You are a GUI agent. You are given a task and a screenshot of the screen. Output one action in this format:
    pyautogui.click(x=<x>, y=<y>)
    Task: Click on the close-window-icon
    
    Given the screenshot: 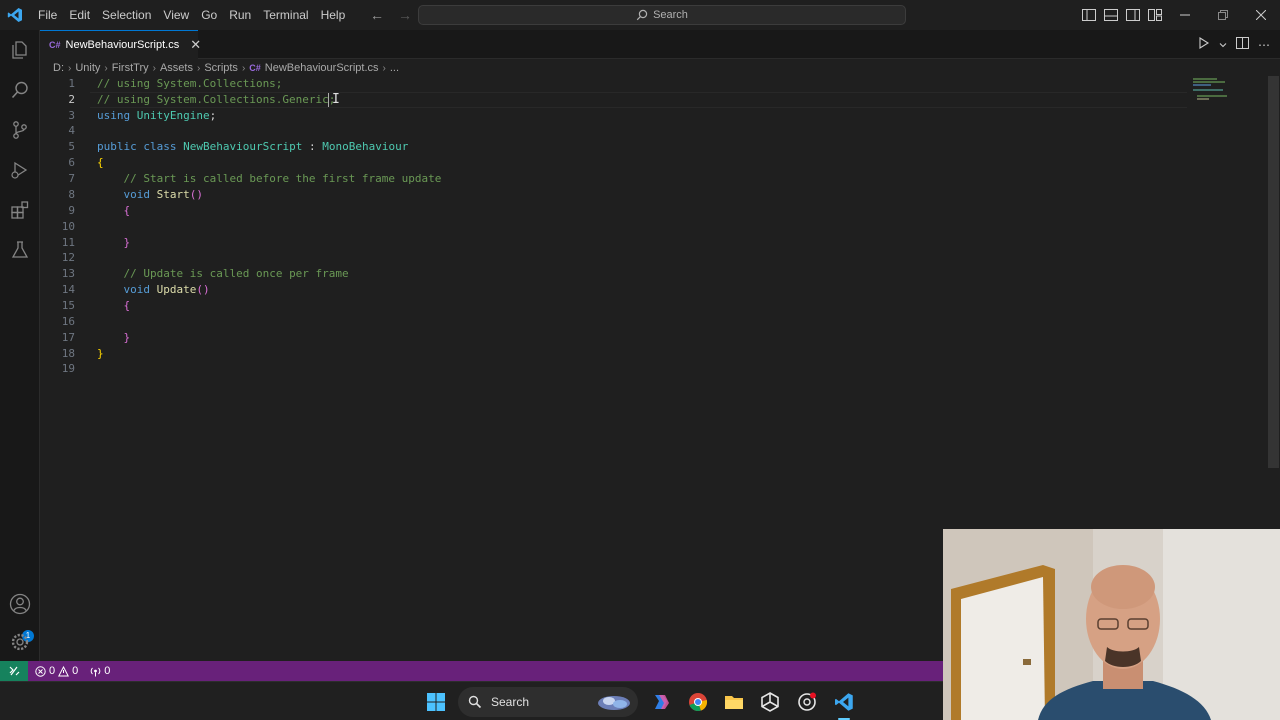 What is the action you would take?
    pyautogui.click(x=1261, y=15)
    